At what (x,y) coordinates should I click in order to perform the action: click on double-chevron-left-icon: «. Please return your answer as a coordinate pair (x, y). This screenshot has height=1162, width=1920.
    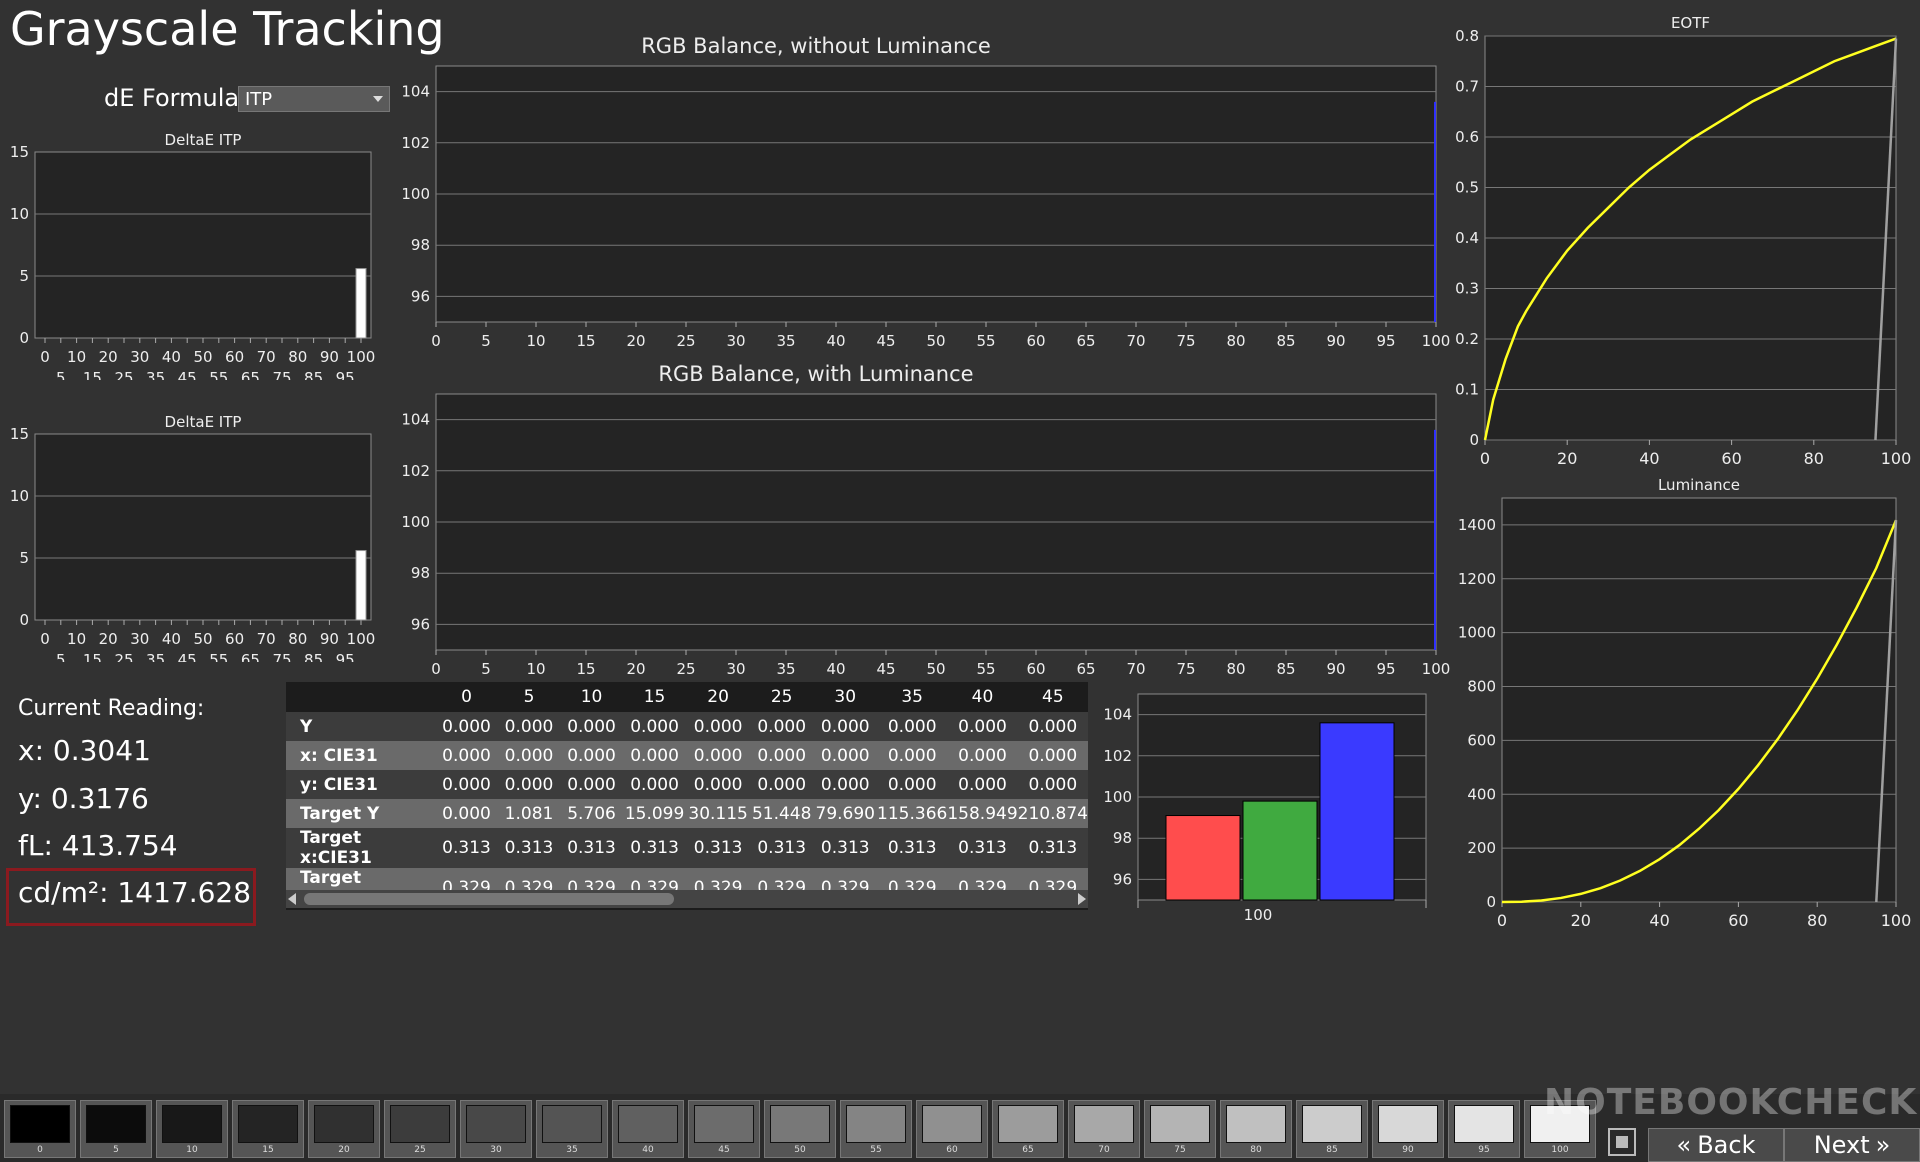
    Looking at the image, I should click on (1684, 1145).